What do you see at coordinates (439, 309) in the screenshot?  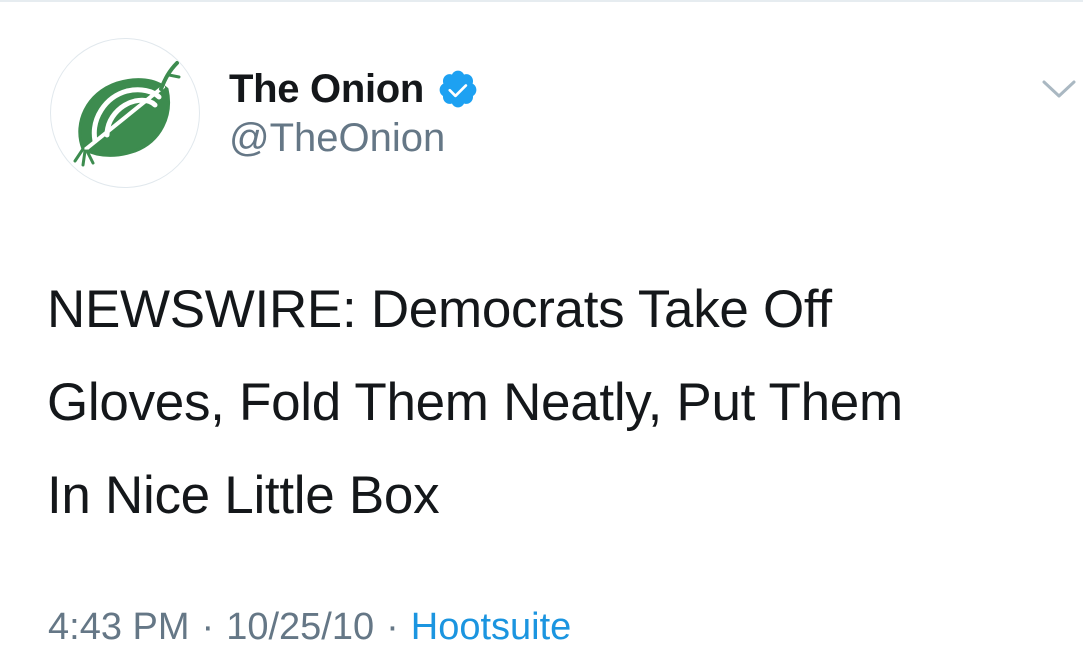 I see `tweet-text-line: NEWSWIRE: Democrats Take Off` at bounding box center [439, 309].